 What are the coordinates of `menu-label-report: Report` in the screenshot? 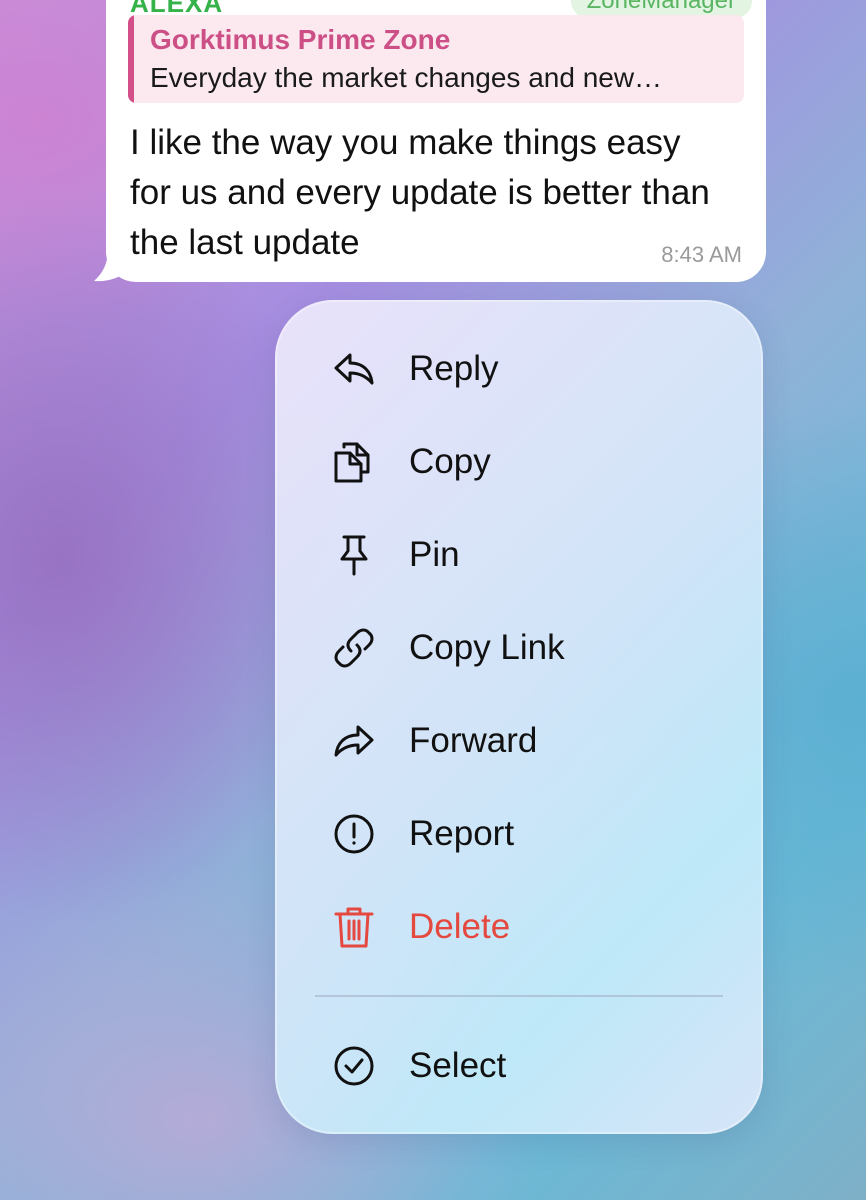 It's located at (462, 833).